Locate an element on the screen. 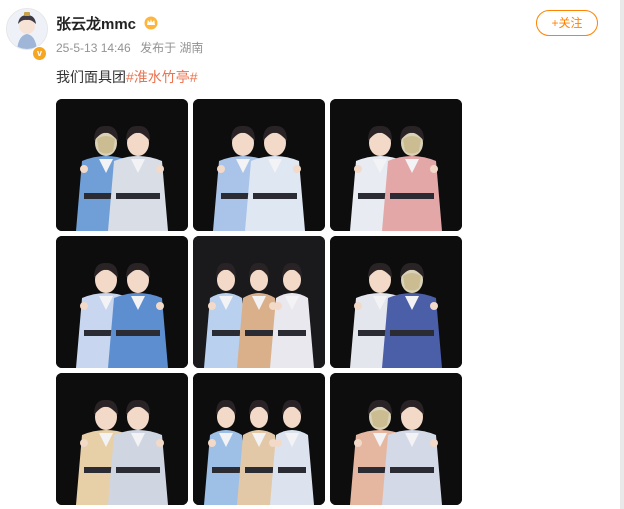 This screenshot has width=624, height=509. username: 张云龙mmc is located at coordinates (96, 23).